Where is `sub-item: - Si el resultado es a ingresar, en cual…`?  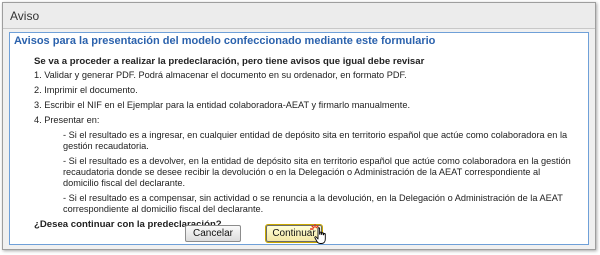 sub-item: - Si el resultado es a ingresar, en cual… is located at coordinates (315, 140).